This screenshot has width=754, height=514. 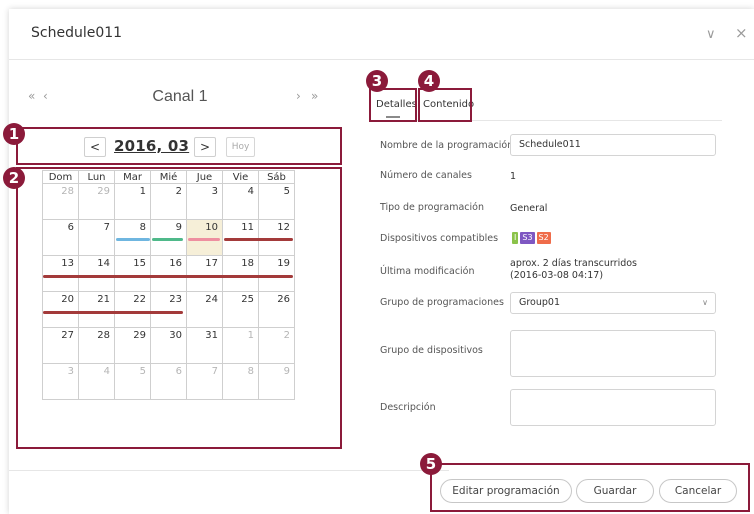 What do you see at coordinates (515, 238) in the screenshot?
I see `device-chip-i: I` at bounding box center [515, 238].